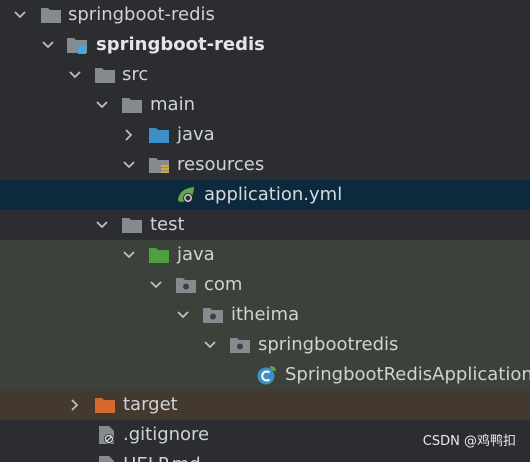 Image resolution: width=530 pixels, height=462 pixels. What do you see at coordinates (265, 75) in the screenshot?
I see `tree-item-src: src` at bounding box center [265, 75].